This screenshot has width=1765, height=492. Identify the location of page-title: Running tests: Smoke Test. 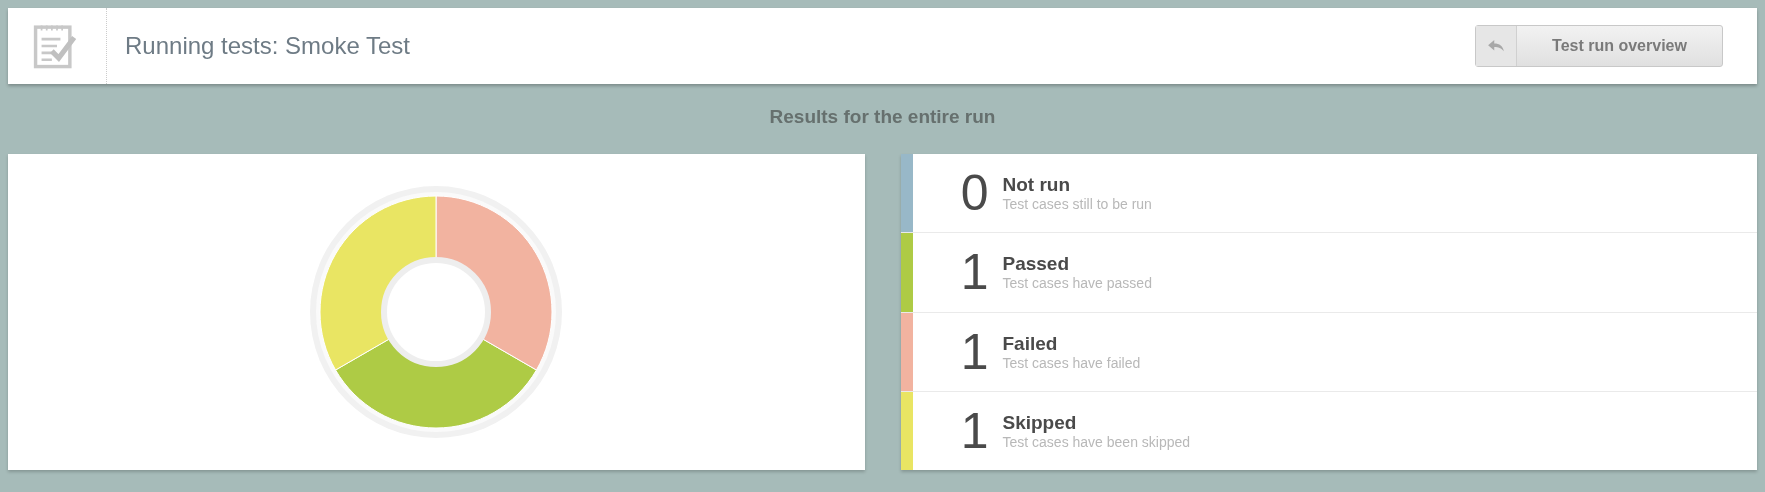
(268, 46).